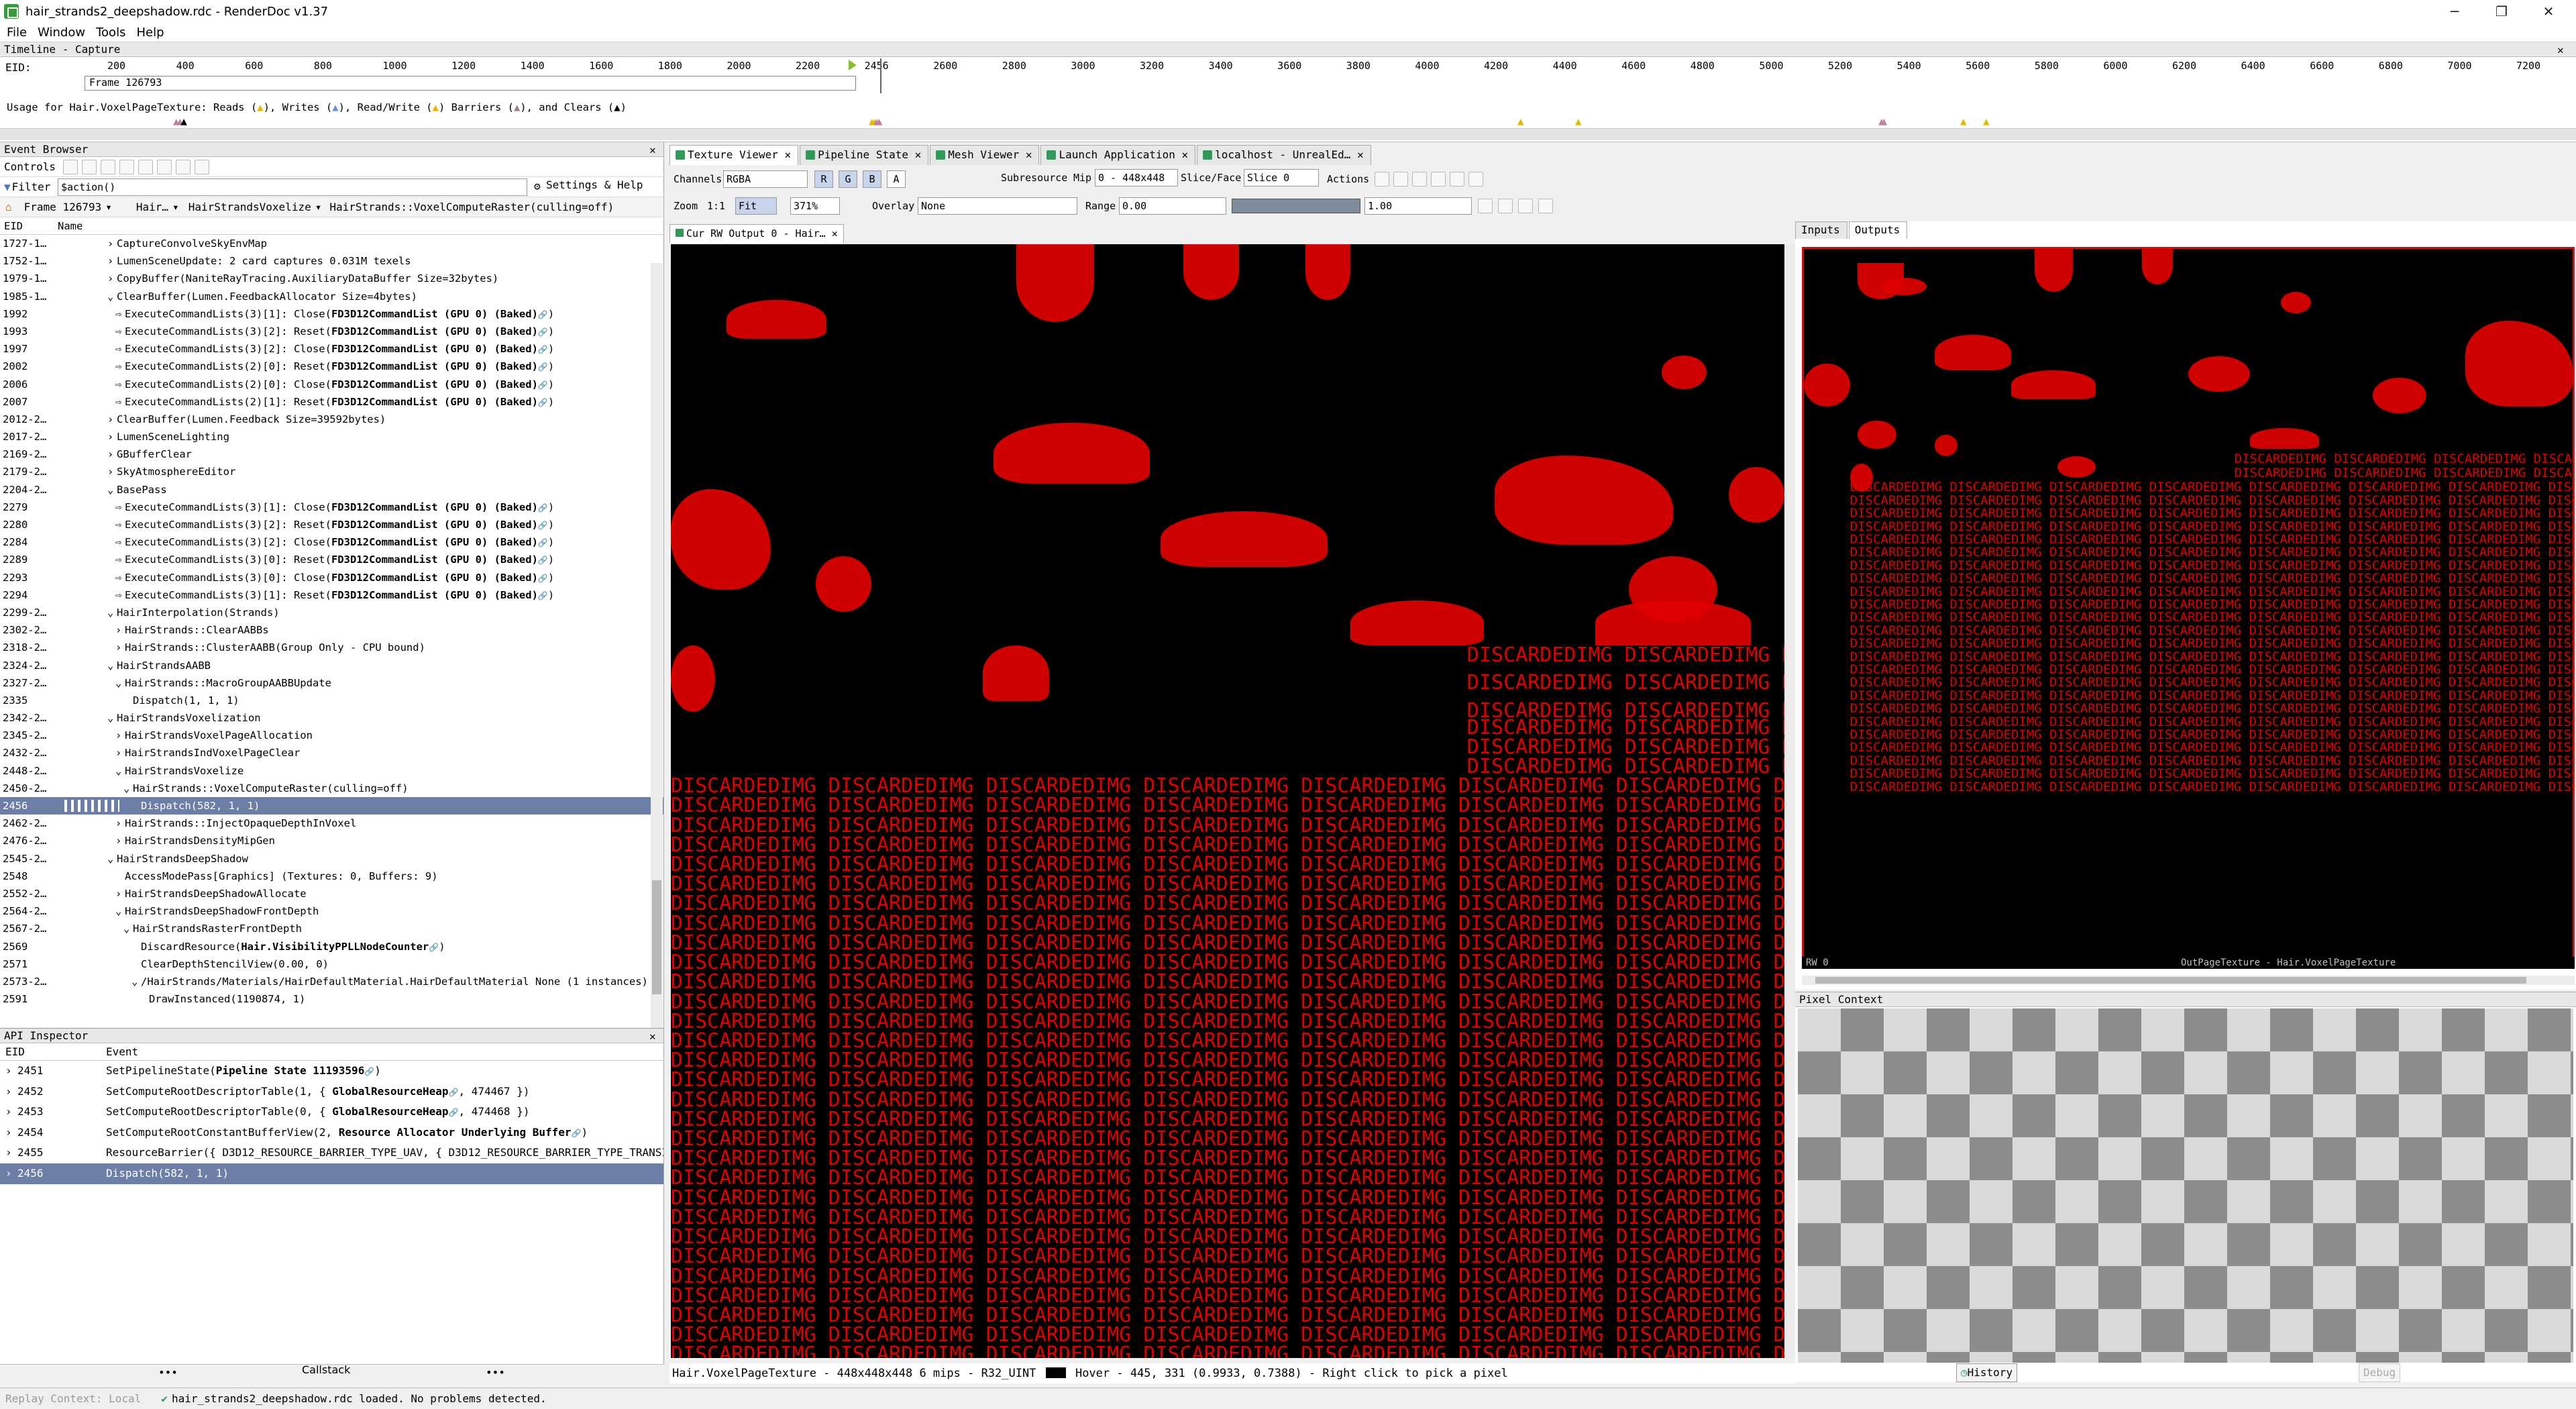 The width and height of the screenshot is (2576, 1409). I want to click on autofit-icon, so click(1505, 206).